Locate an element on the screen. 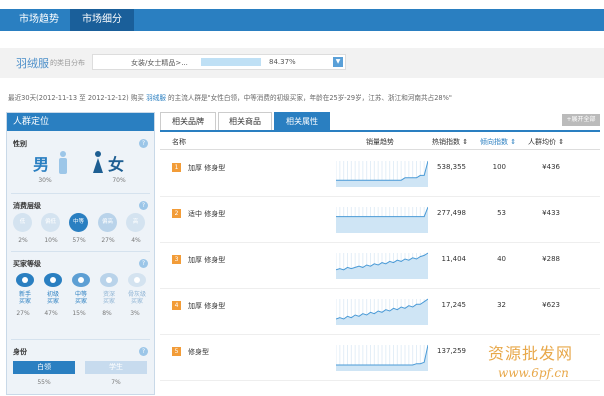 The image size is (604, 396). table-header: 名称 销量趋势 热销指数 ⇕ 倾向指数 ⇕ 人群均价 ⇕ is located at coordinates (380, 141).